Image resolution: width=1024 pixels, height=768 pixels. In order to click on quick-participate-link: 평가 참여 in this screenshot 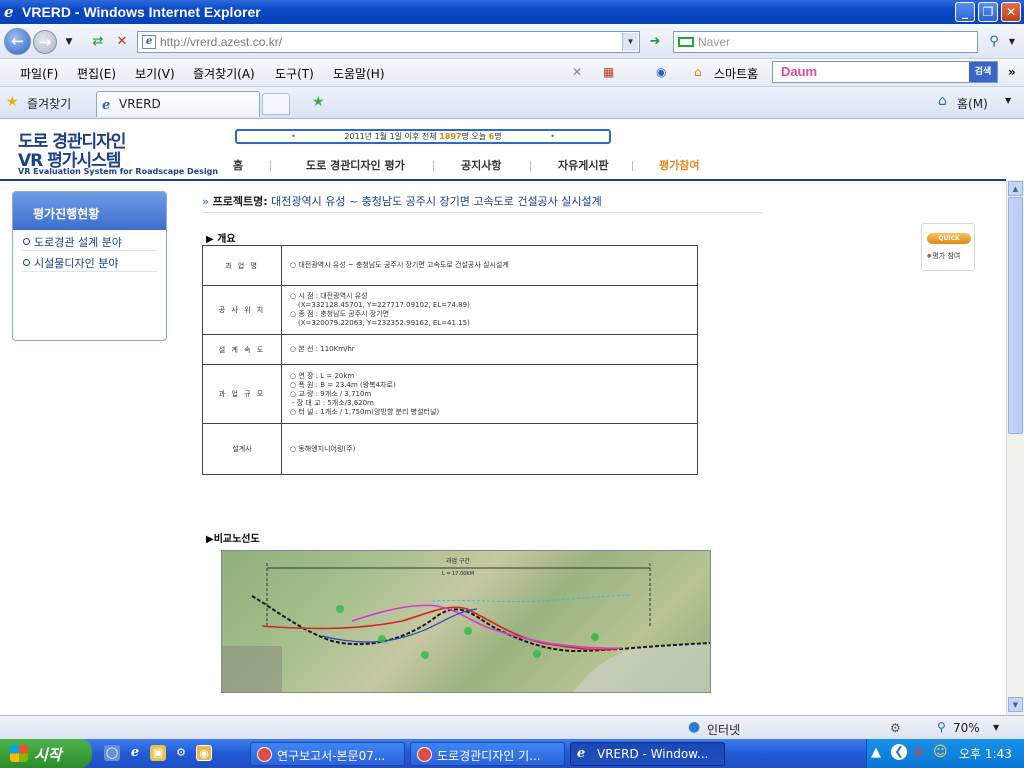, I will do `click(943, 256)`.